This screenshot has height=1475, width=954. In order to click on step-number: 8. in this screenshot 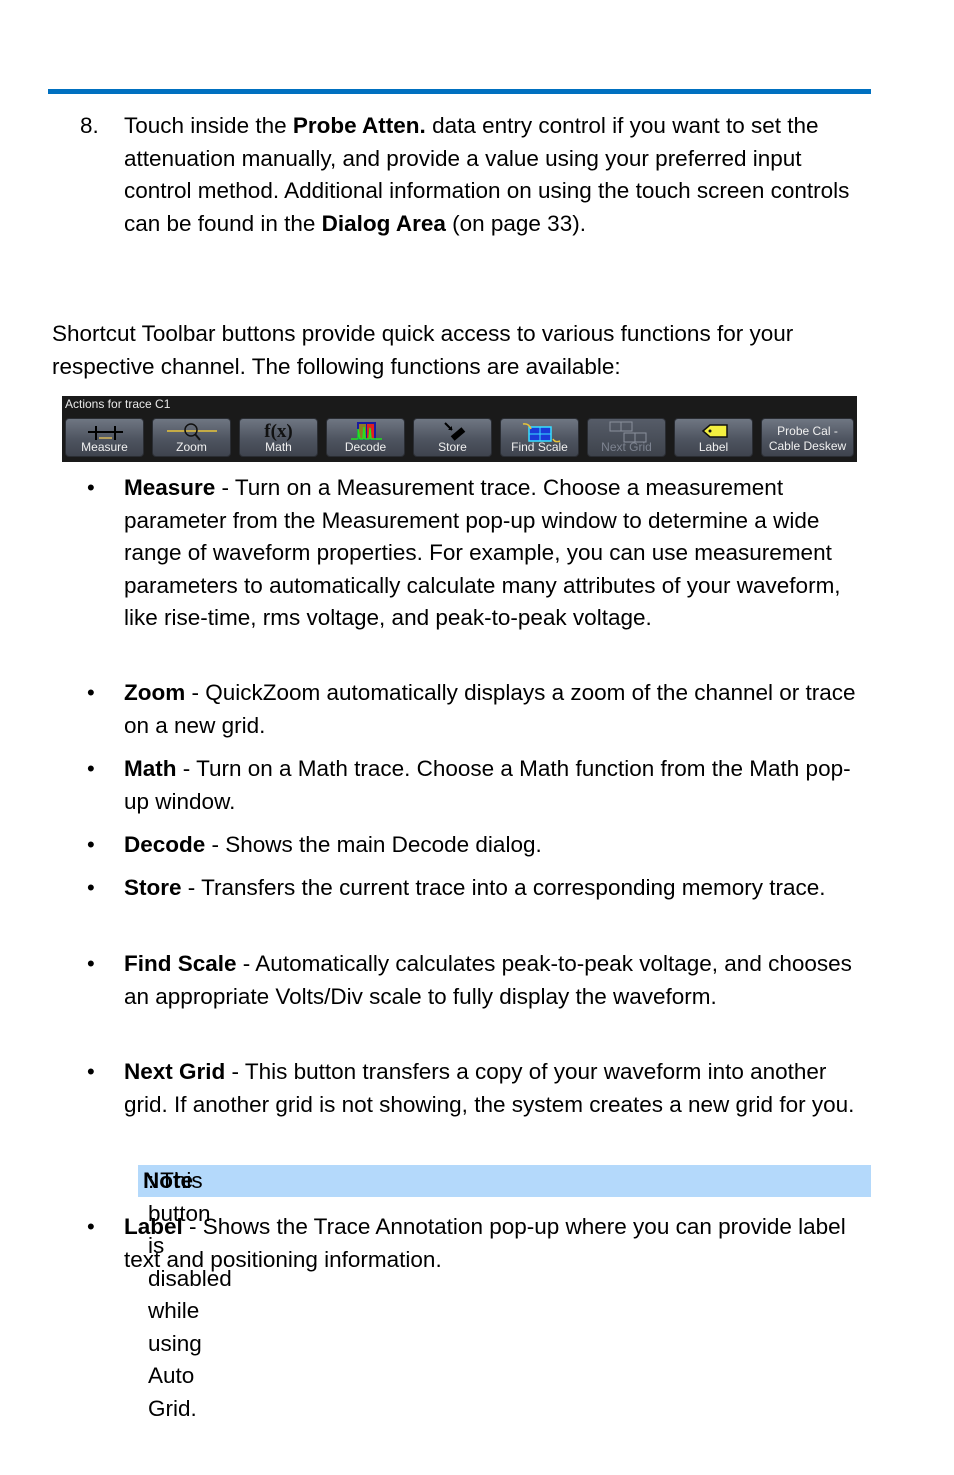, I will do `click(89, 125)`.